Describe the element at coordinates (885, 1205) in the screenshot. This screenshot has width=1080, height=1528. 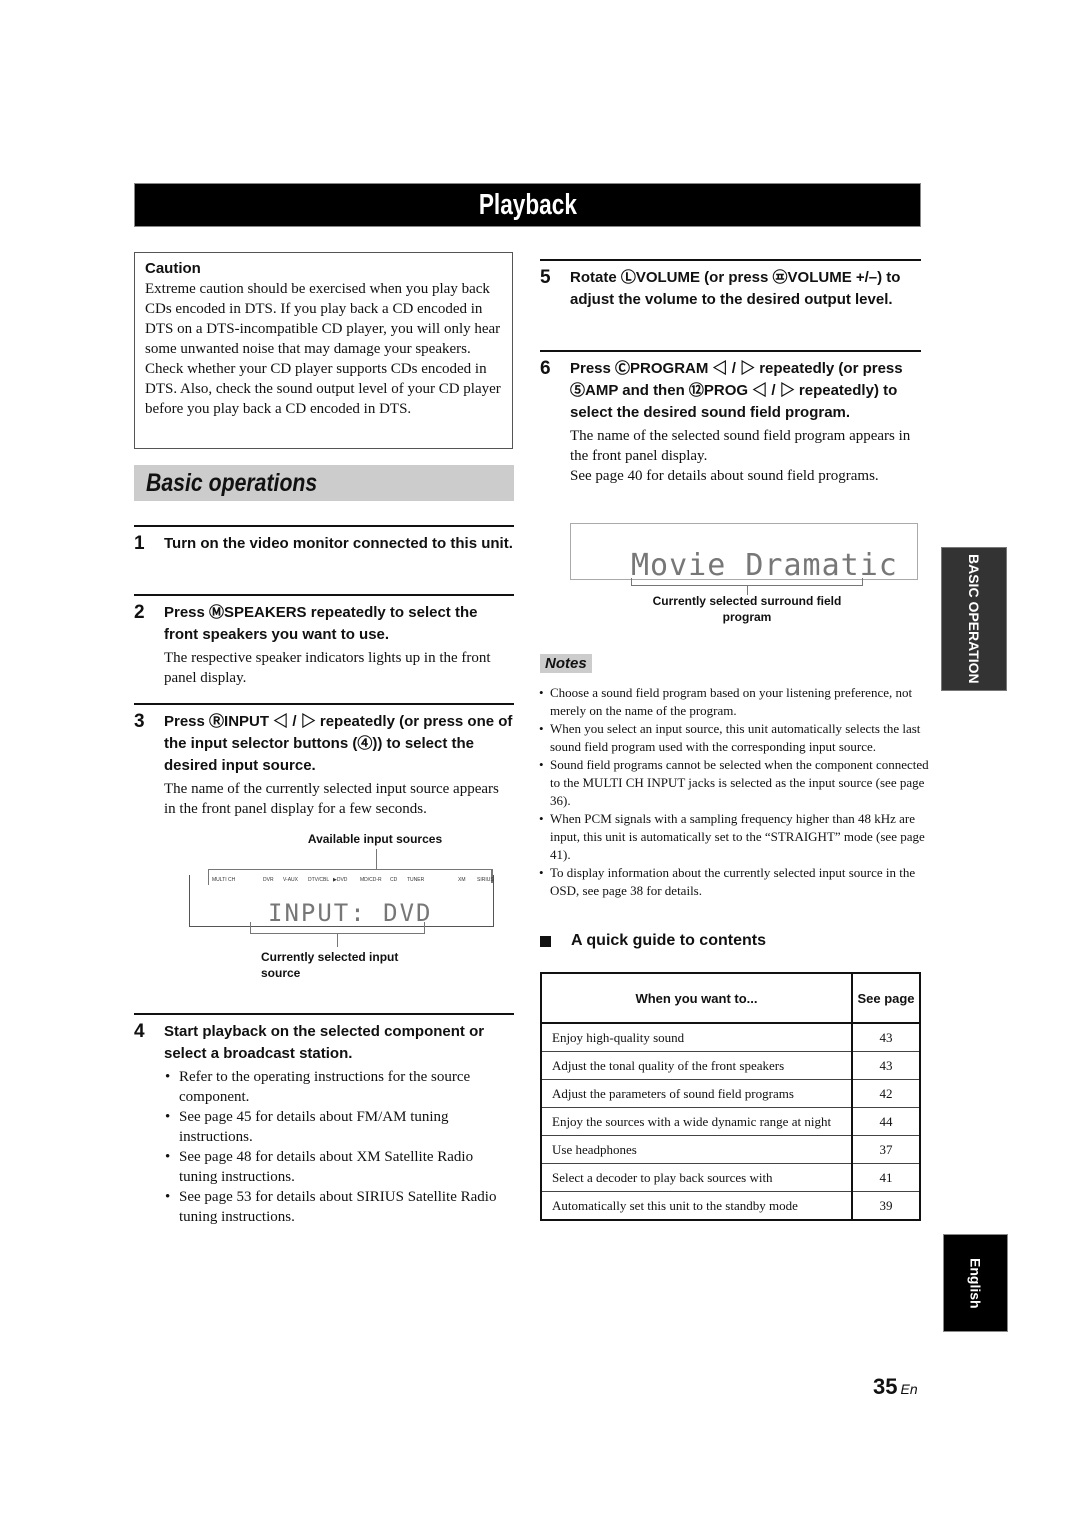
I see `page-cell: 39` at that location.